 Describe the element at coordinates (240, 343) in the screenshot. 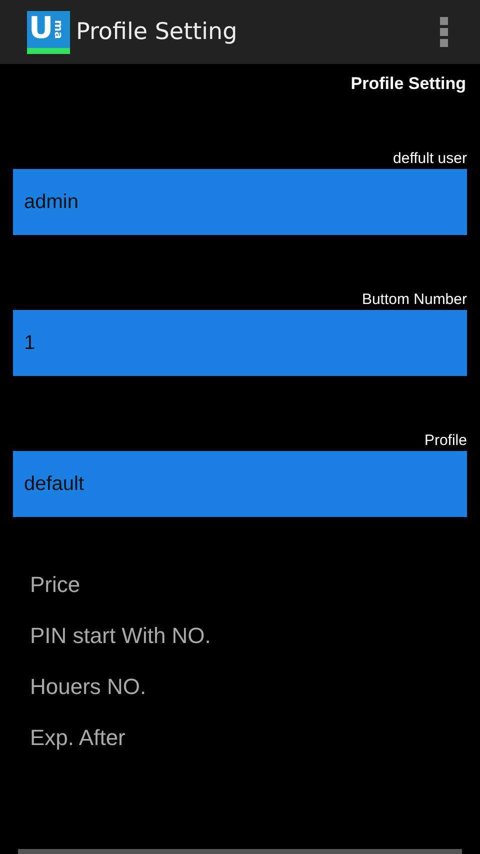

I see `input-field: 1` at that location.